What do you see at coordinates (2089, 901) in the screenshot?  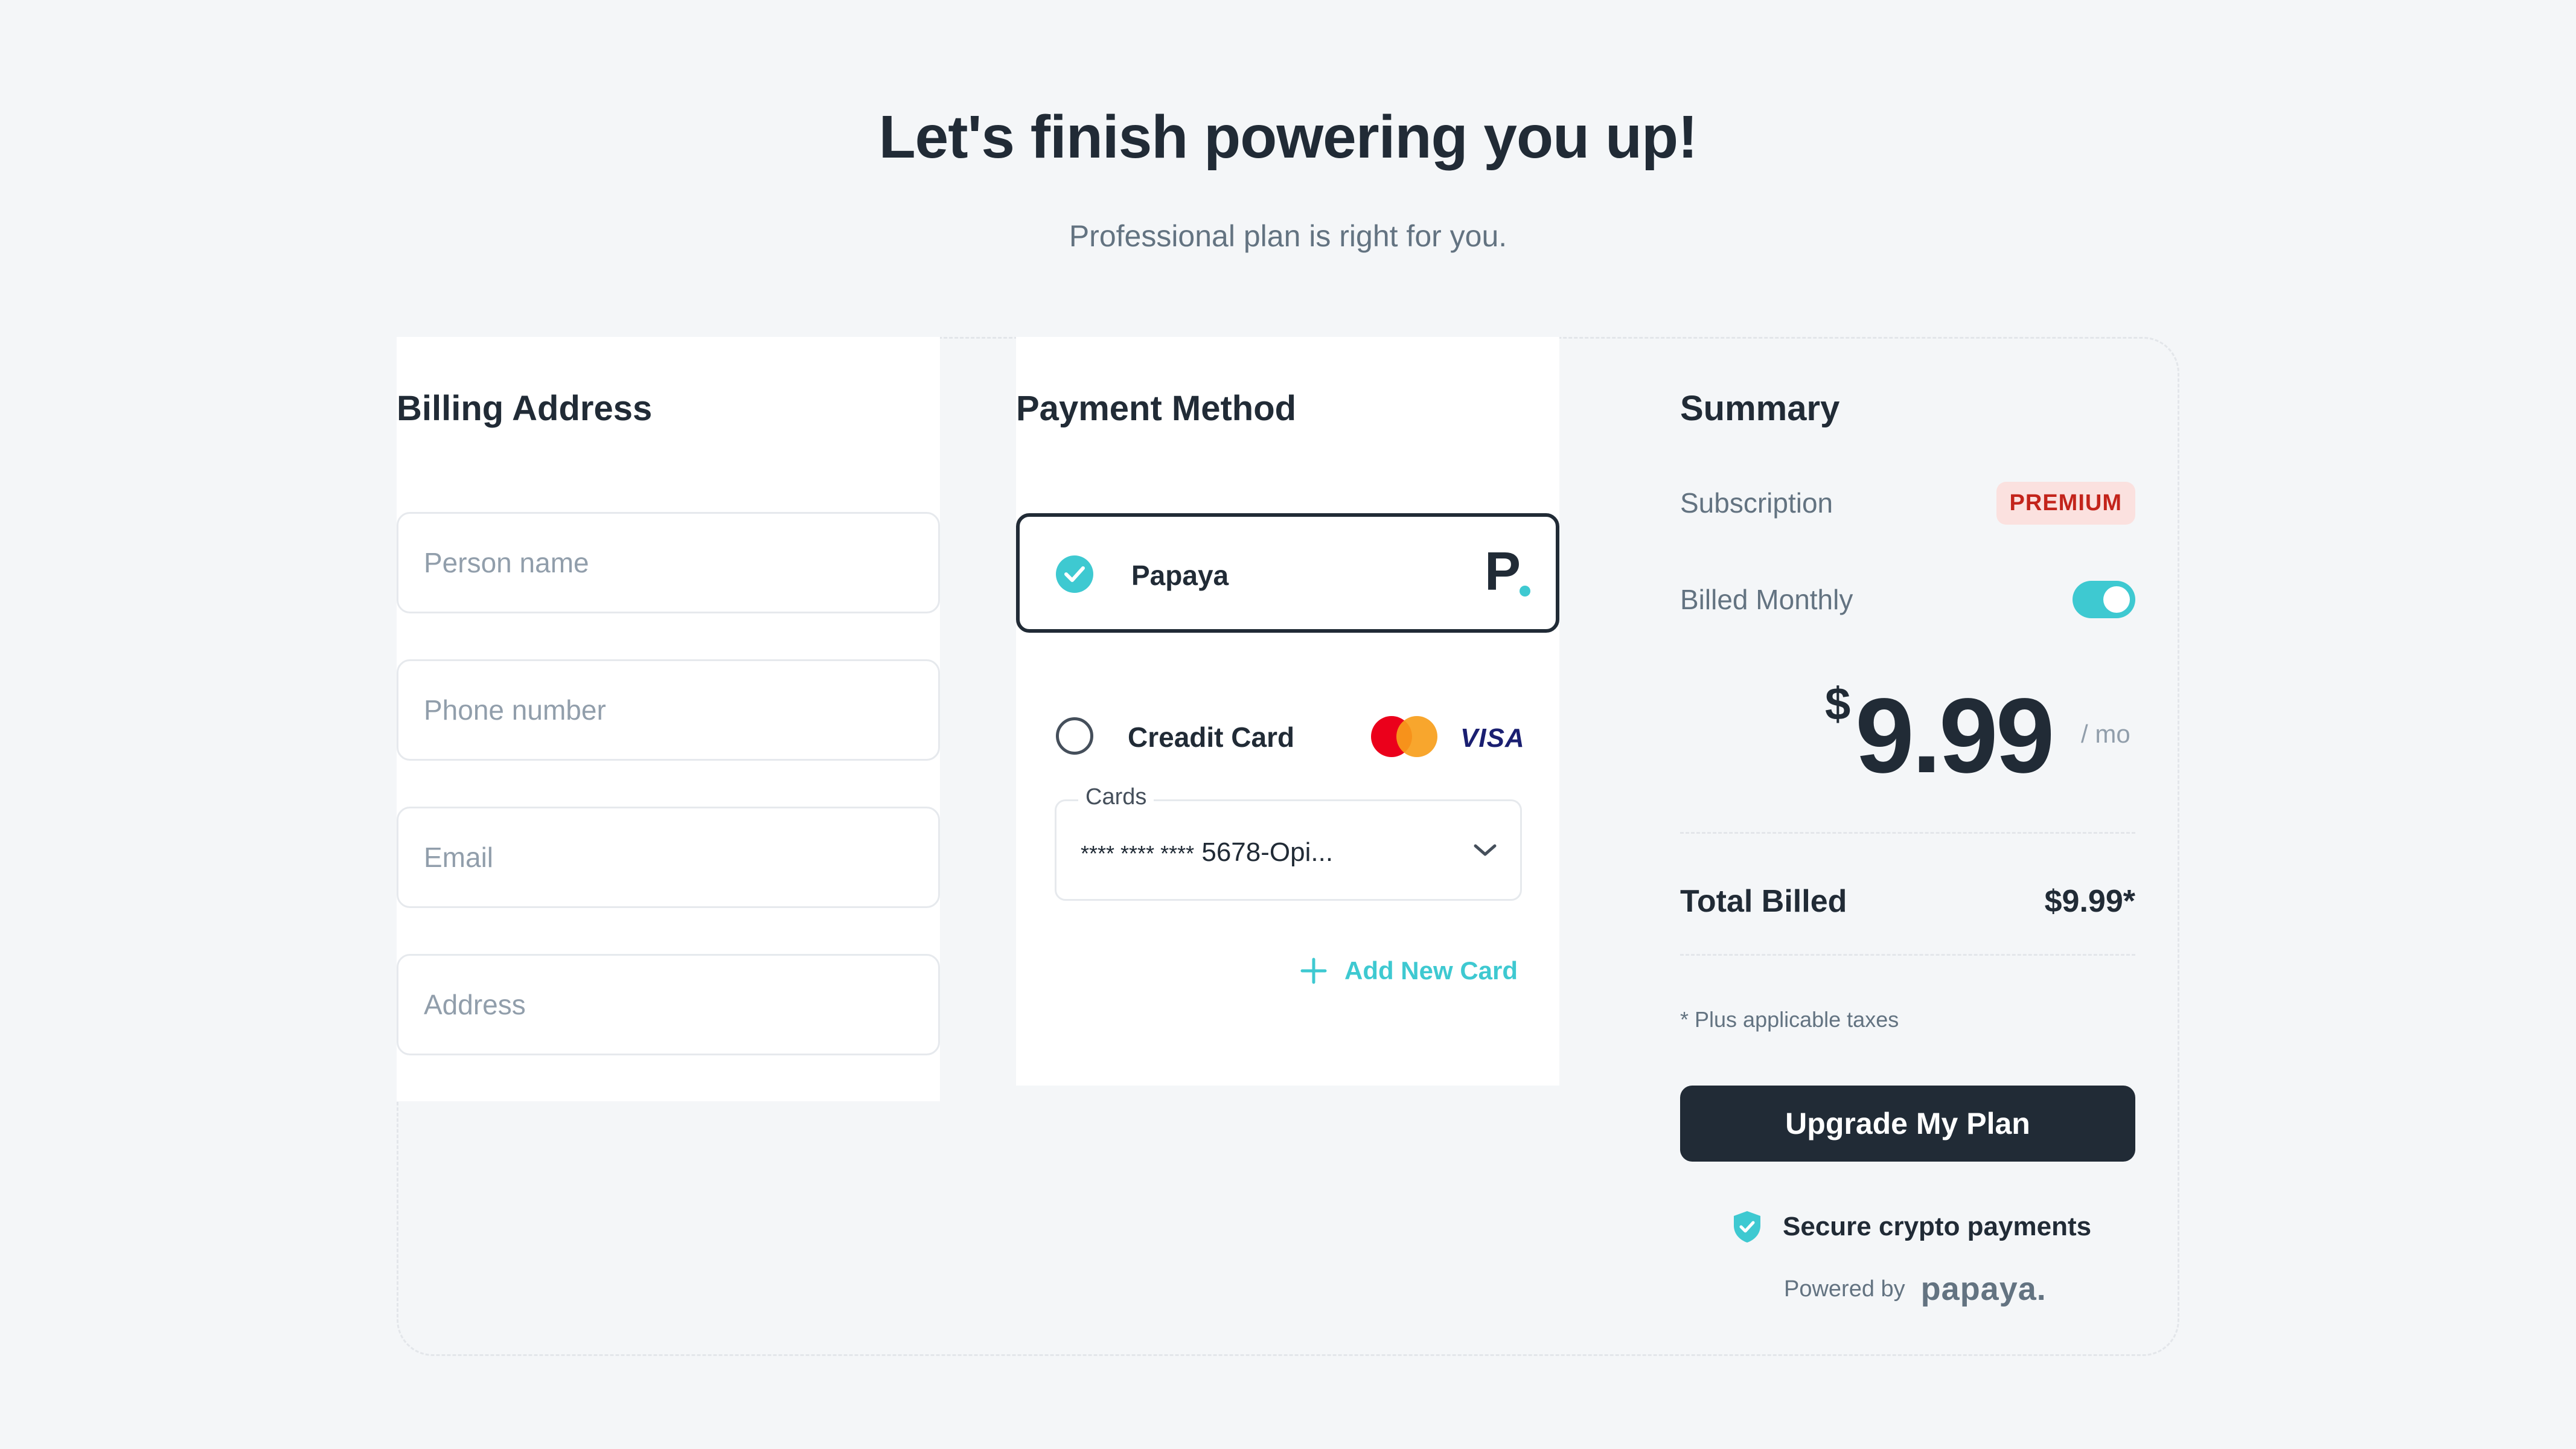 I see `total-billed-value: $9.99*` at bounding box center [2089, 901].